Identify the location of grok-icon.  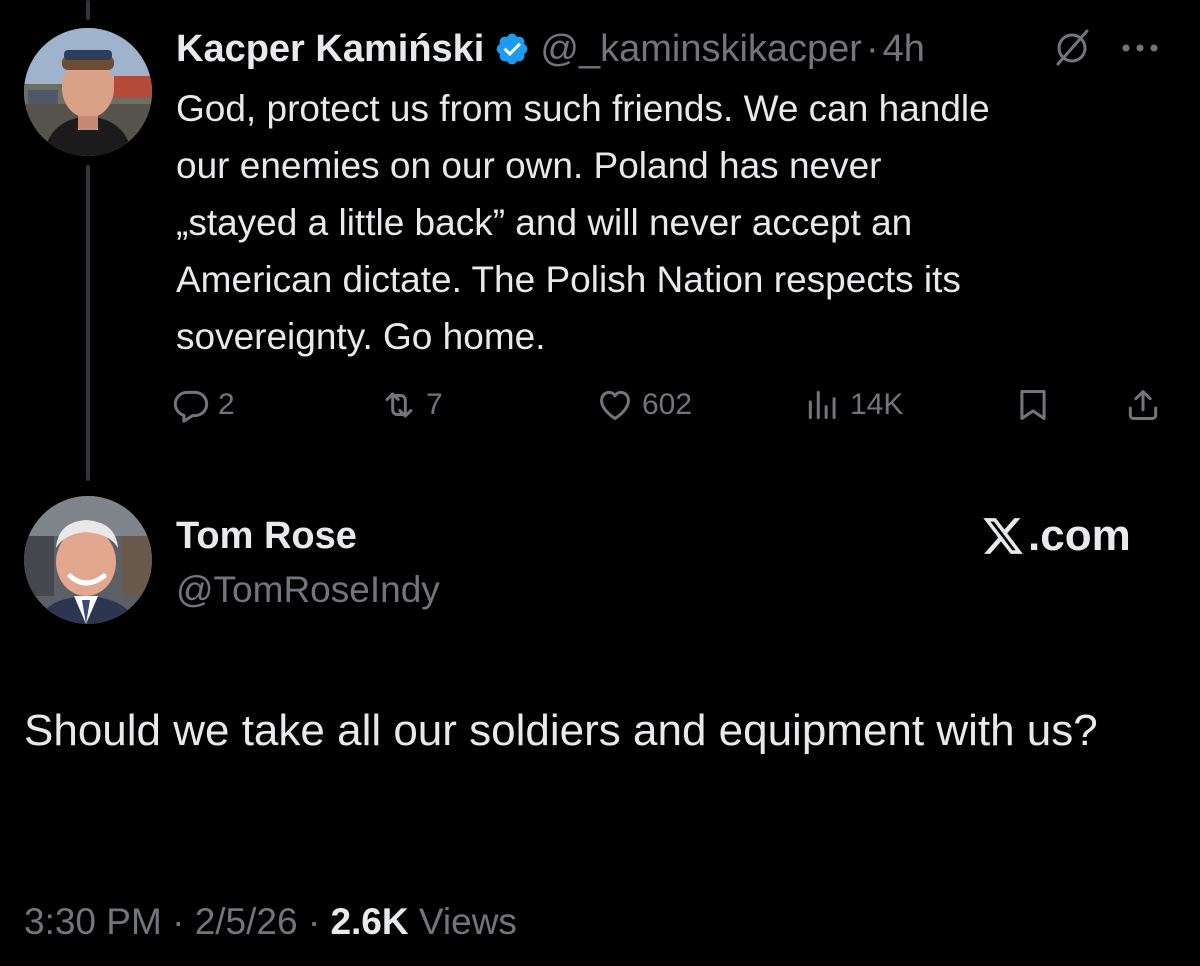
(1072, 48).